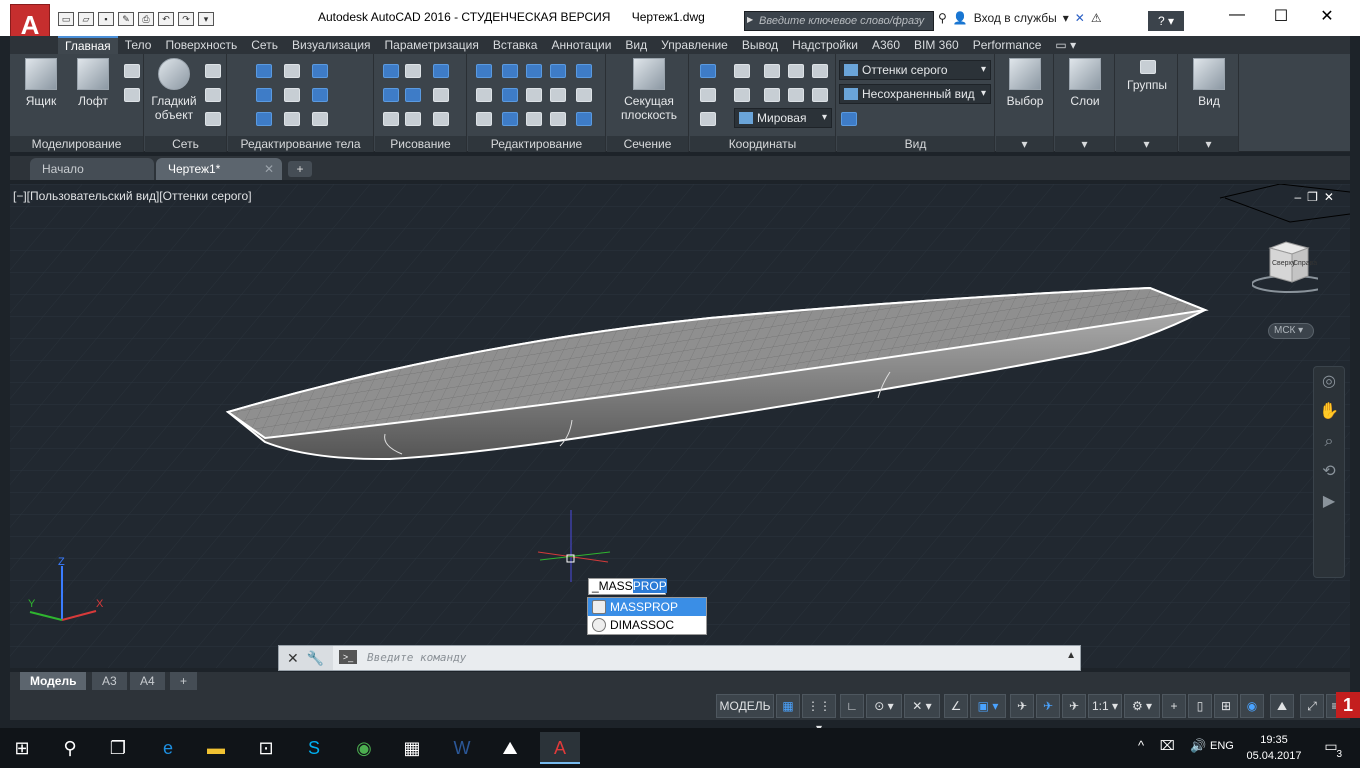 This screenshot has width=1360, height=768. What do you see at coordinates (66, 19) in the screenshot?
I see `new-file-icon: ▭` at bounding box center [66, 19].